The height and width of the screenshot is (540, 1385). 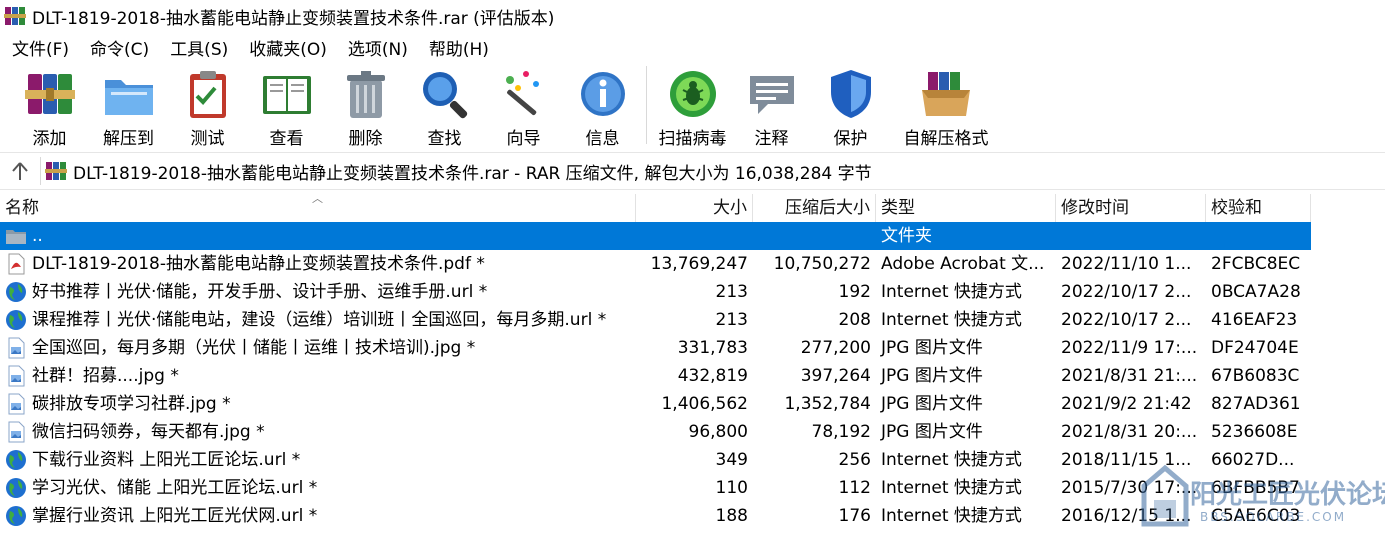 I want to click on menu-favorites: 收藏夹(O), so click(x=288, y=47).